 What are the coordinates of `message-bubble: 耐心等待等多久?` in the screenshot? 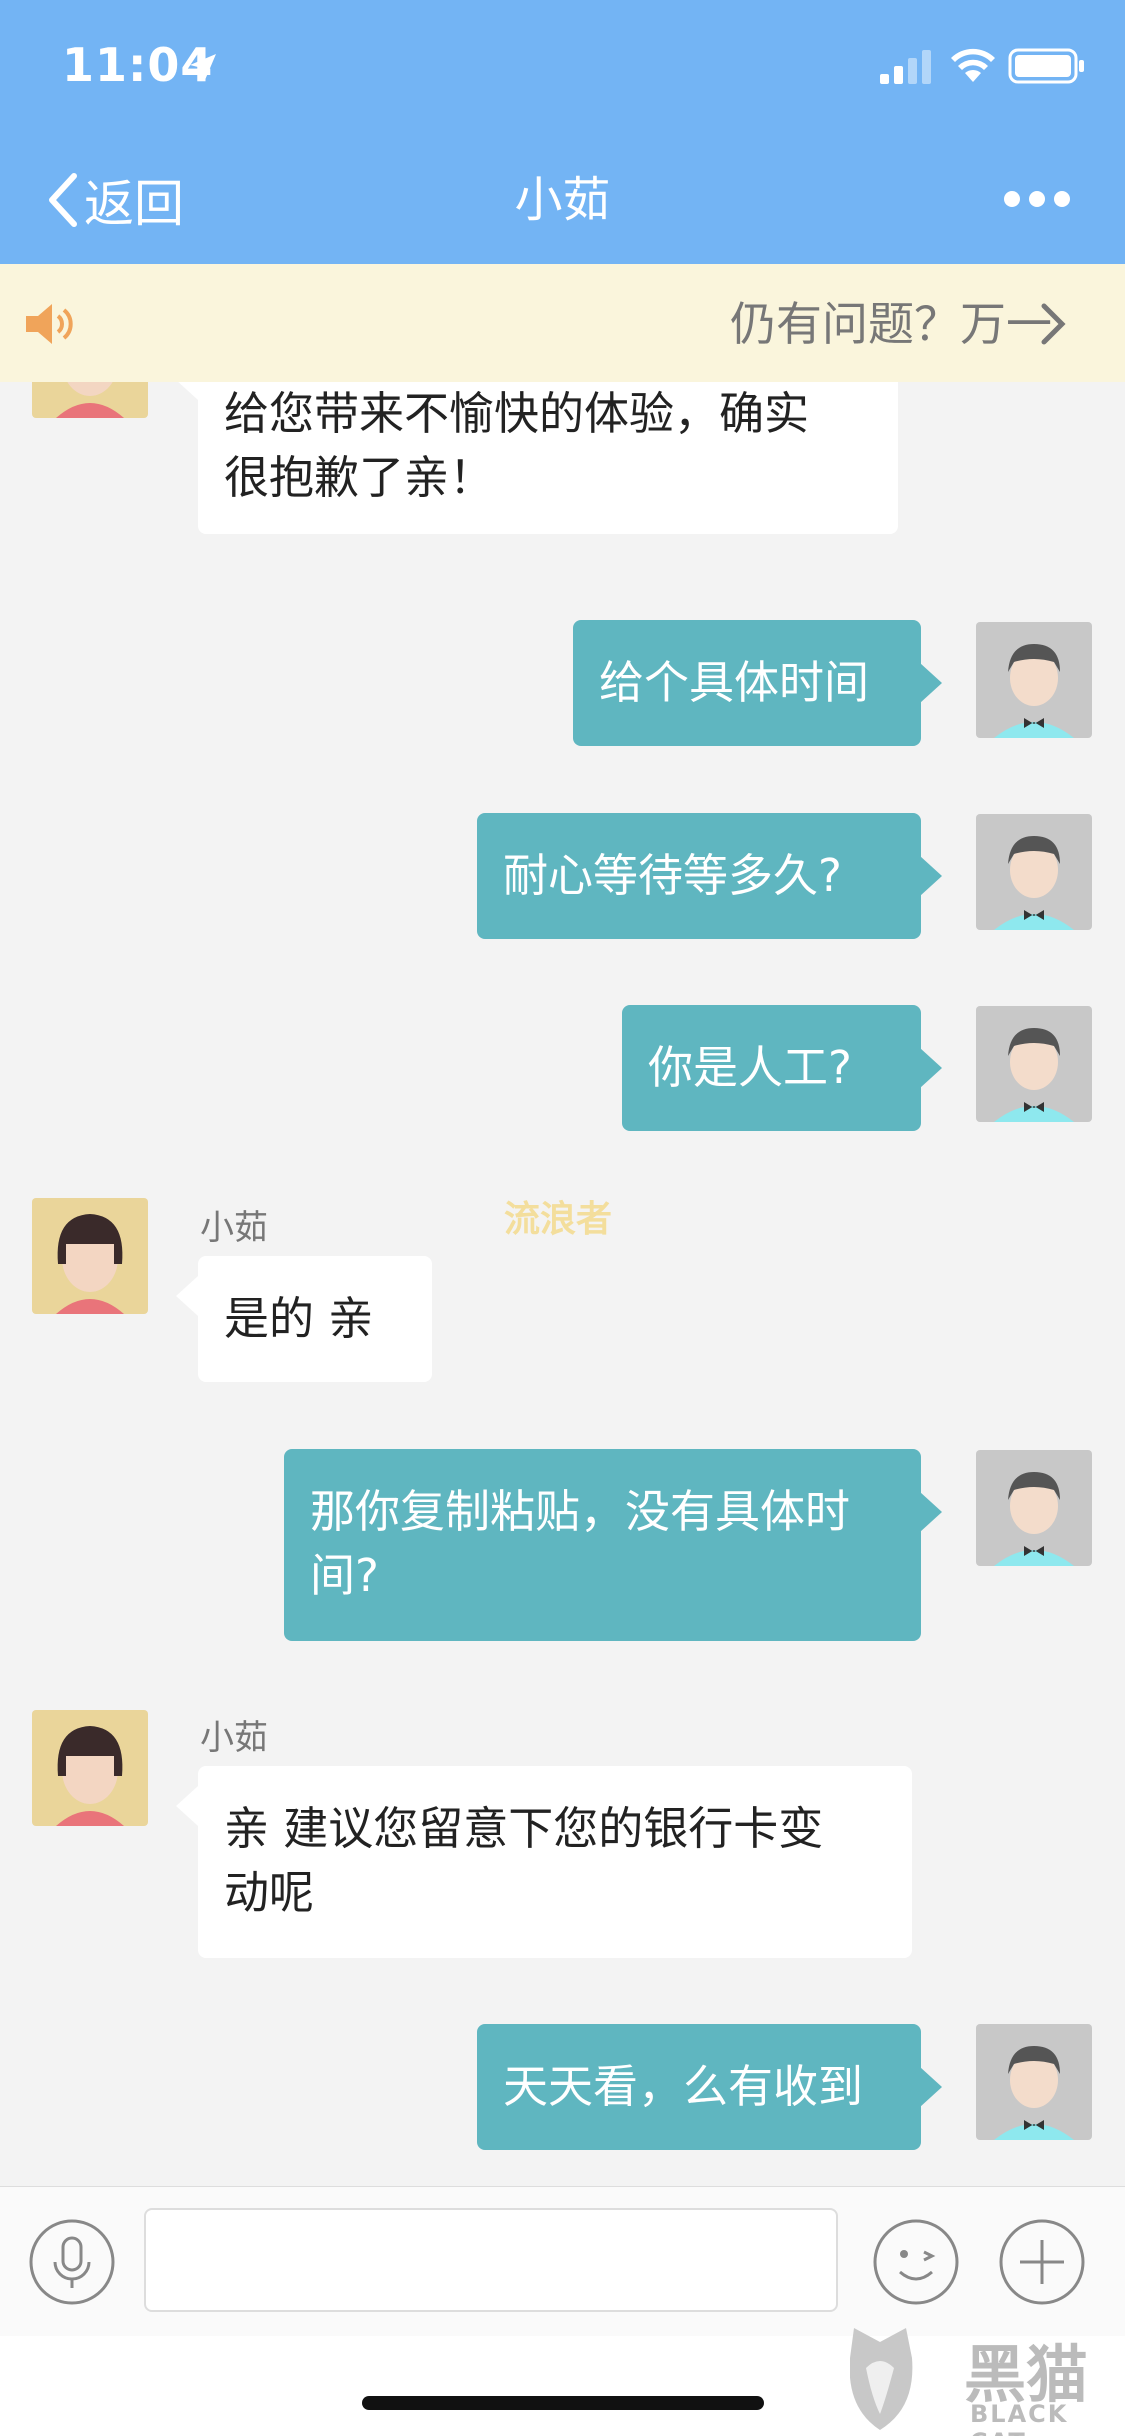 It's located at (699, 876).